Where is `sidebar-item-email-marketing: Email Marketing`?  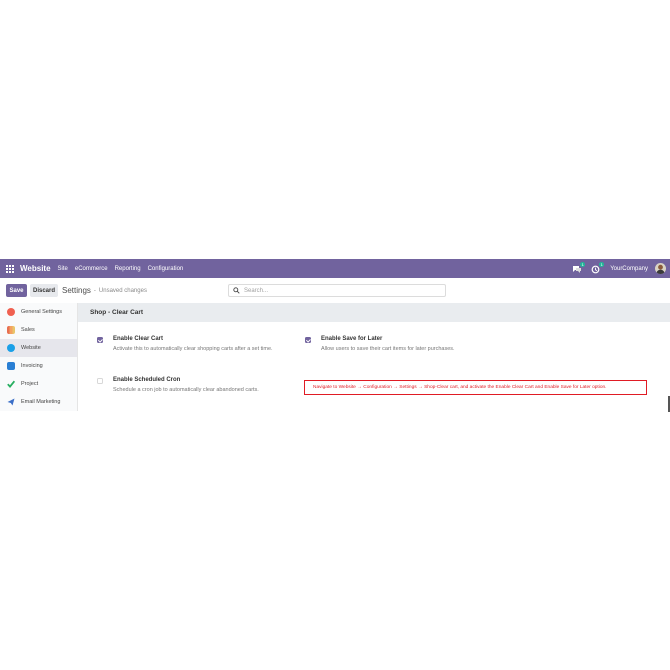
sidebar-item-email-marketing: Email Marketing is located at coordinates (38, 402).